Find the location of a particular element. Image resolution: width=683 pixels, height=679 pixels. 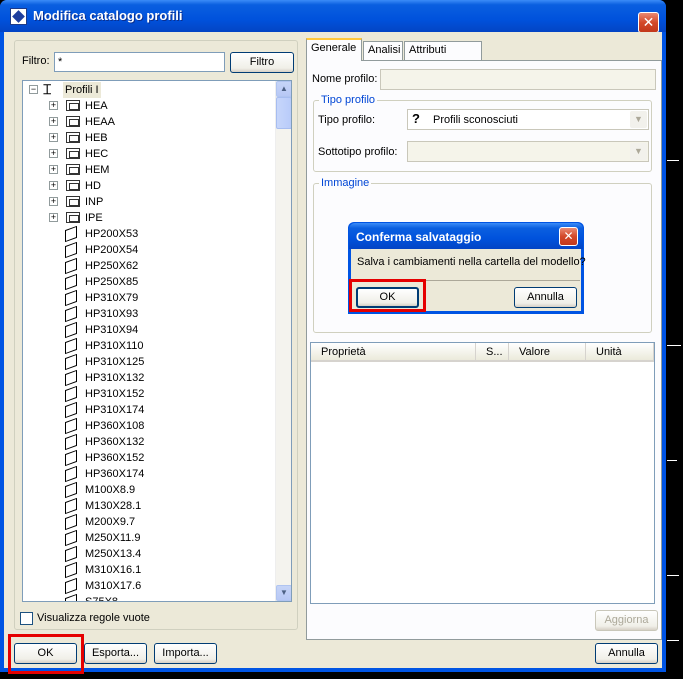

tree-item: HP200X54 is located at coordinates (148, 250).